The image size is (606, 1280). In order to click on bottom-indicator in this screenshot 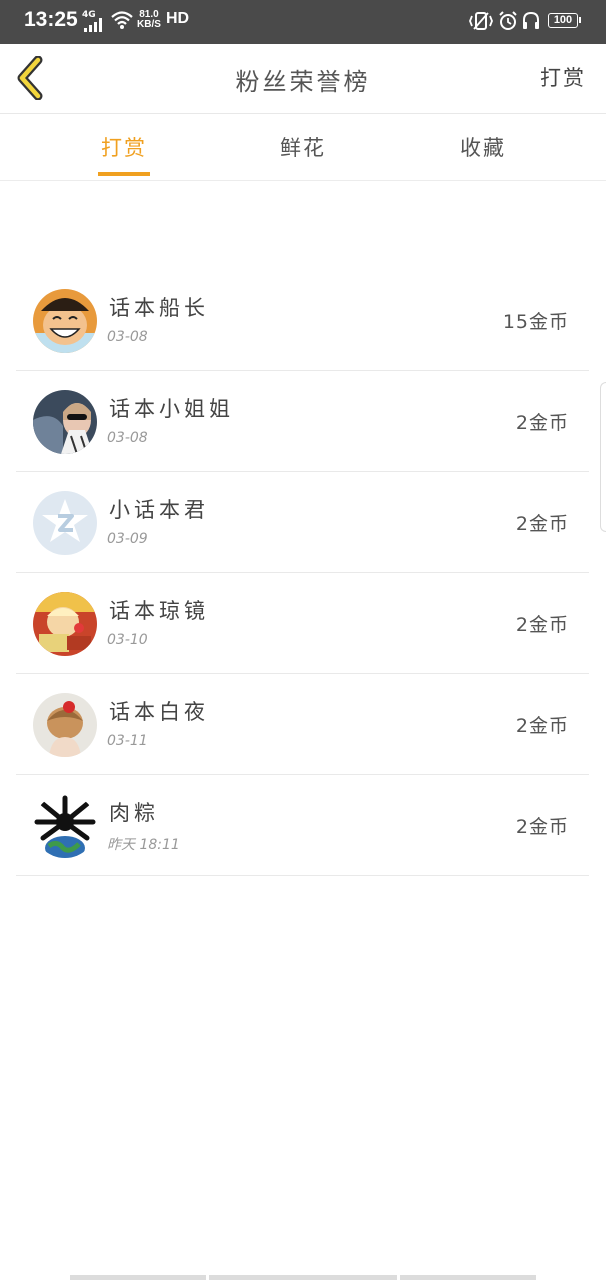, I will do `click(303, 1277)`.